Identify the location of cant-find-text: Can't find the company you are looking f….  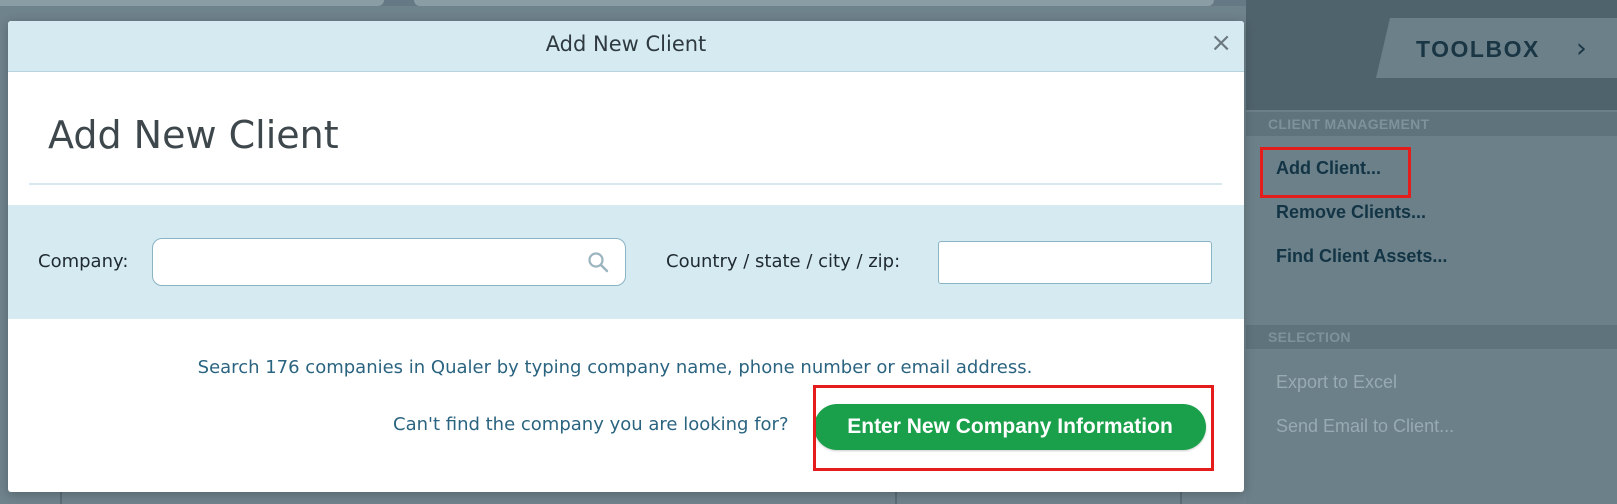
(591, 424).